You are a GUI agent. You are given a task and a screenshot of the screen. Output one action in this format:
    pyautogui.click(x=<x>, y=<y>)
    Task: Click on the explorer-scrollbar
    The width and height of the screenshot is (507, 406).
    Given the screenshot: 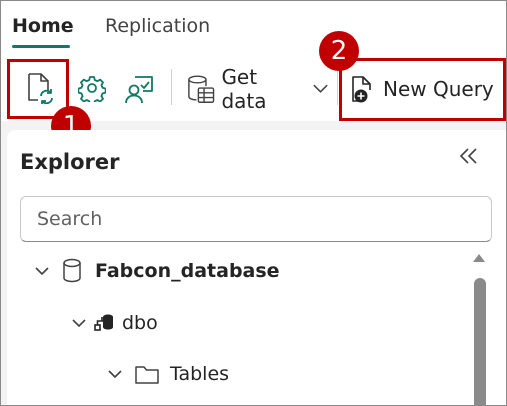 What is the action you would take?
    pyautogui.click(x=480, y=329)
    